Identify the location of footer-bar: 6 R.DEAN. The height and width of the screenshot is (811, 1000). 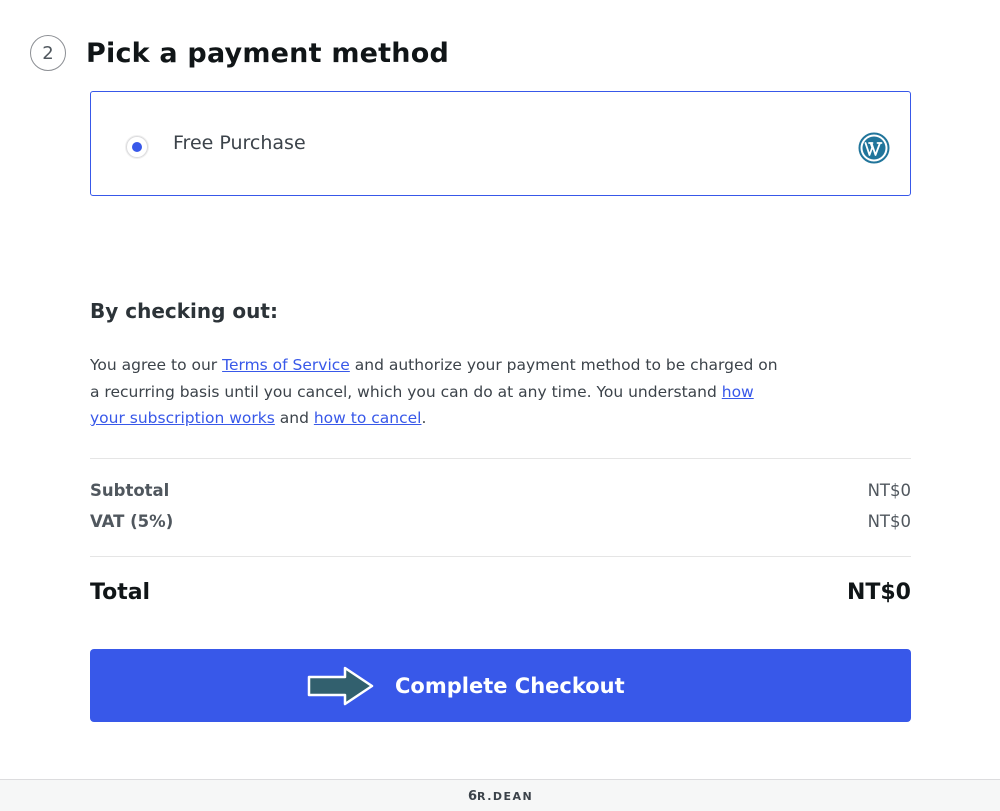
(500, 795).